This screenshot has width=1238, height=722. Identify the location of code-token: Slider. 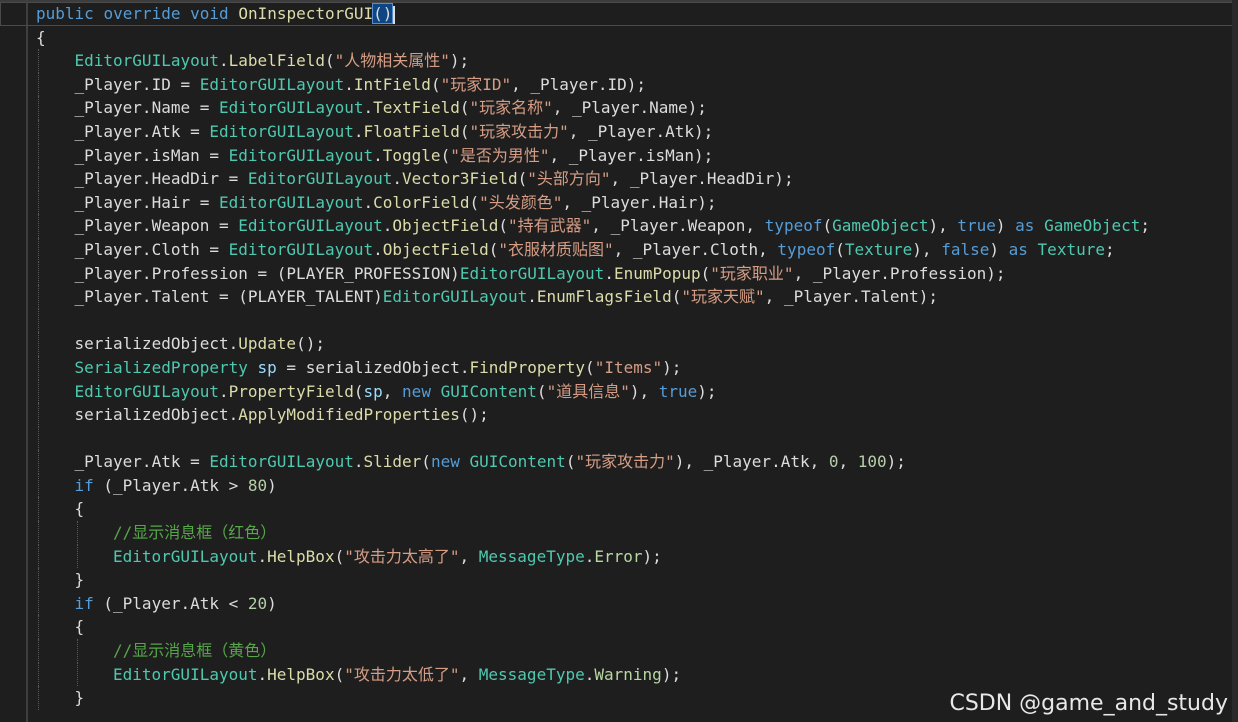
(392, 462).